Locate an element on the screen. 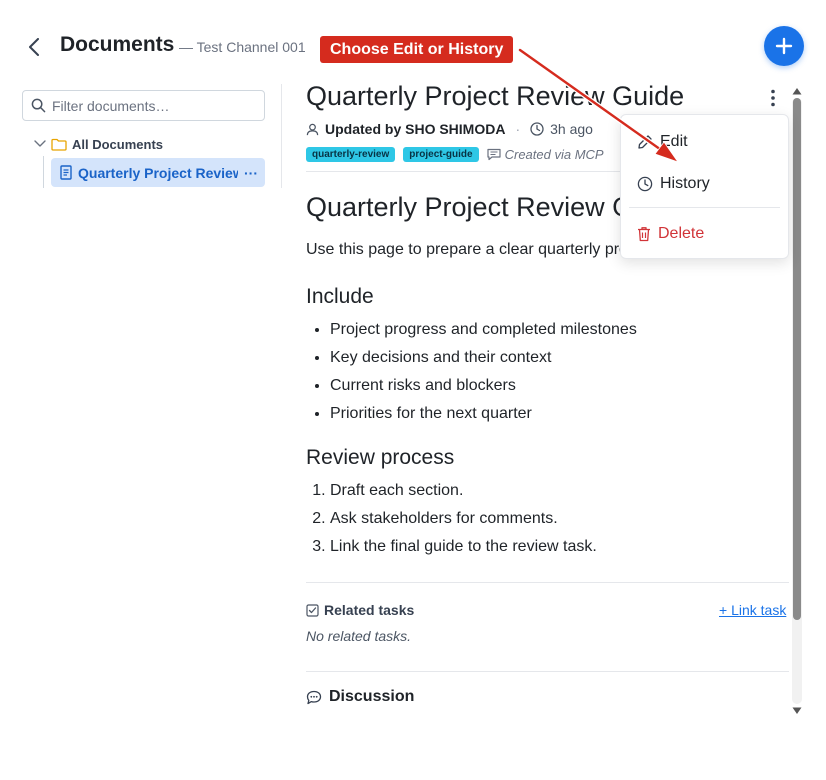  filter-documents is located at coordinates (143, 105).